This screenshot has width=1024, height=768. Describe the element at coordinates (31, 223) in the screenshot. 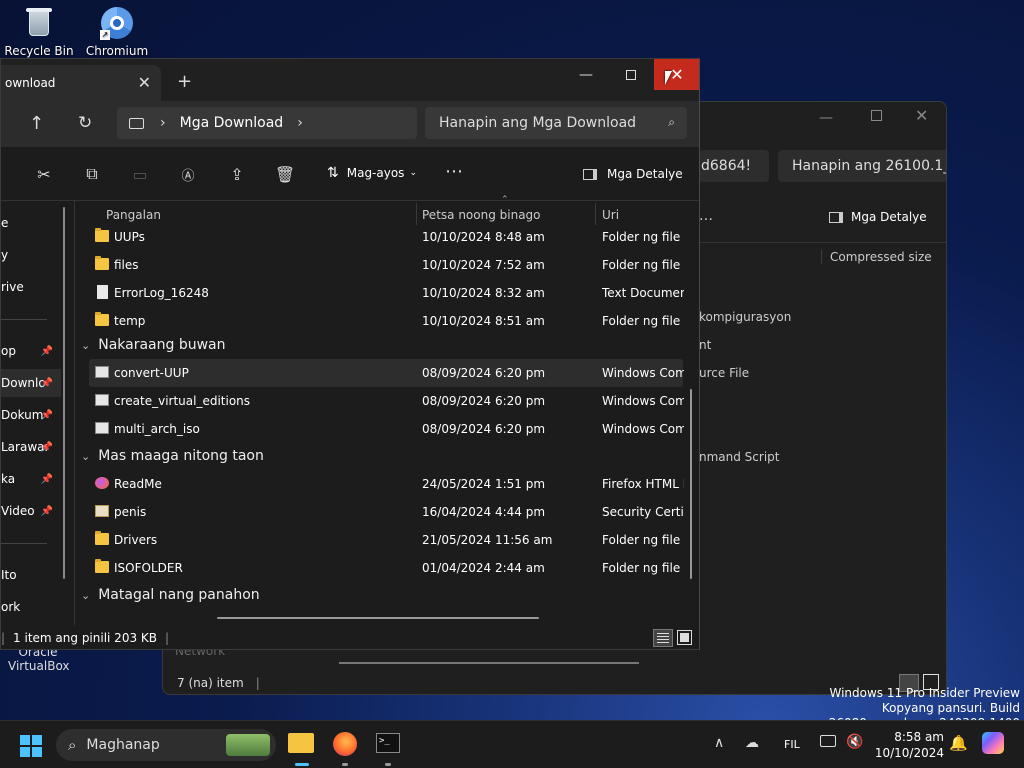

I see `sidebar-item-home: e` at that location.